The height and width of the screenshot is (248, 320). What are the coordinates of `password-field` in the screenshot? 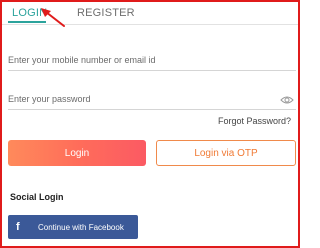 It's located at (152, 100).